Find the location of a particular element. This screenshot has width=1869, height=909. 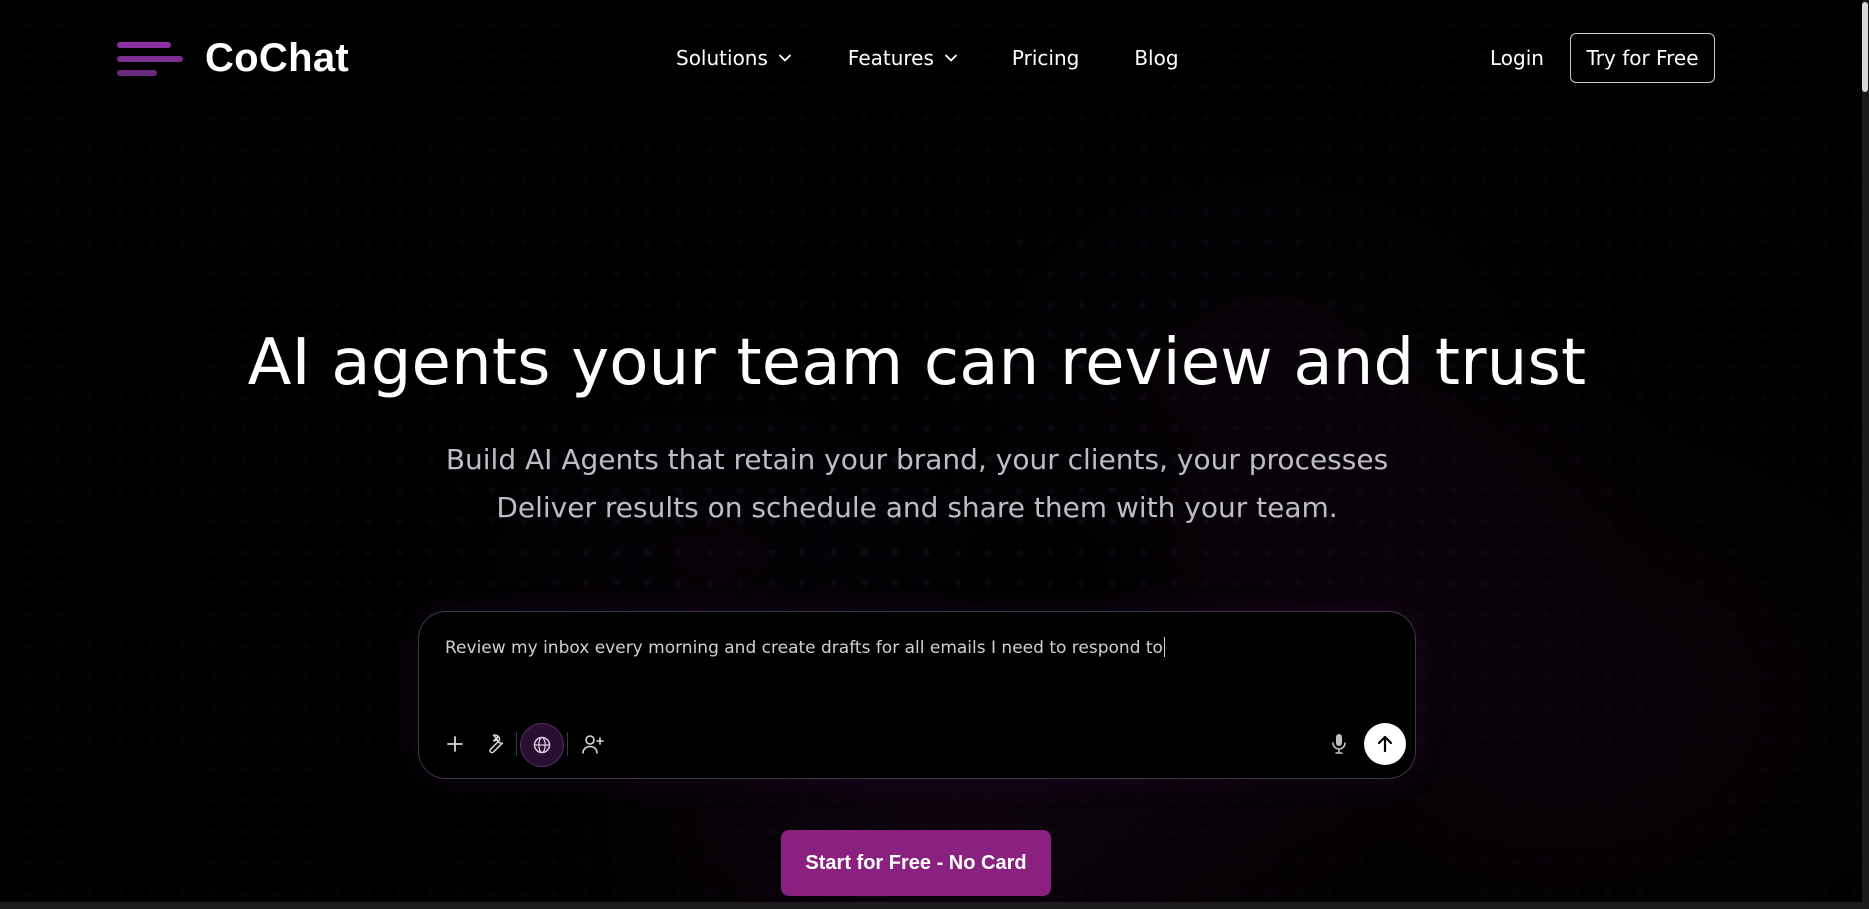

login-link: Login is located at coordinates (1517, 58).